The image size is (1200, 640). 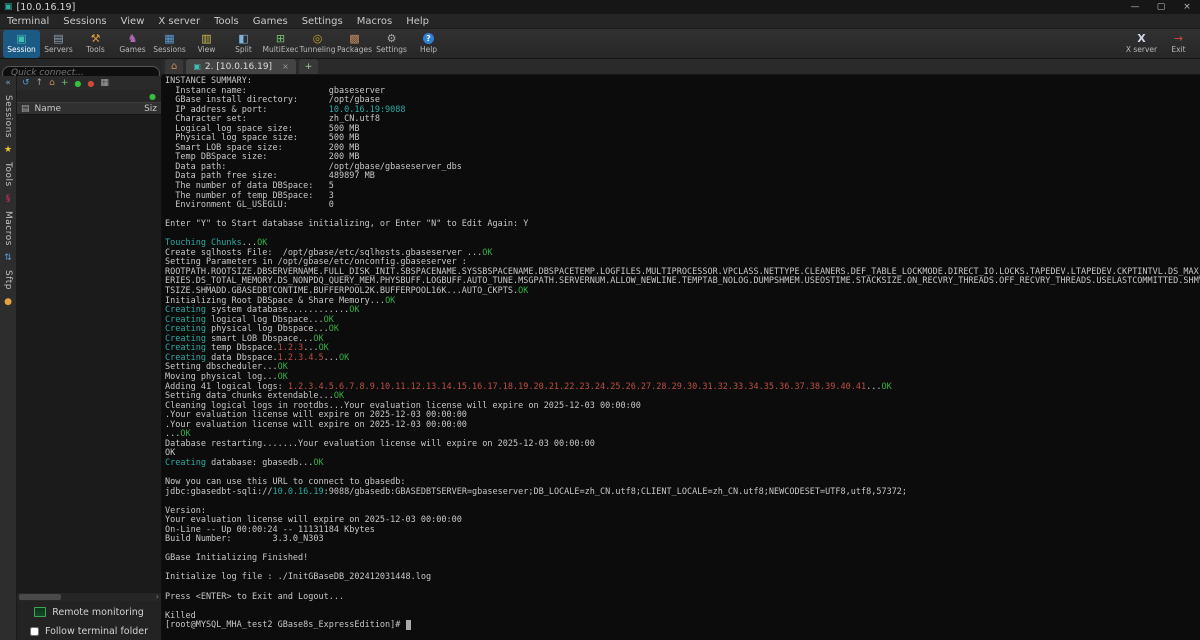 I want to click on toolbar-exit-button: → Exit, so click(x=1178, y=44).